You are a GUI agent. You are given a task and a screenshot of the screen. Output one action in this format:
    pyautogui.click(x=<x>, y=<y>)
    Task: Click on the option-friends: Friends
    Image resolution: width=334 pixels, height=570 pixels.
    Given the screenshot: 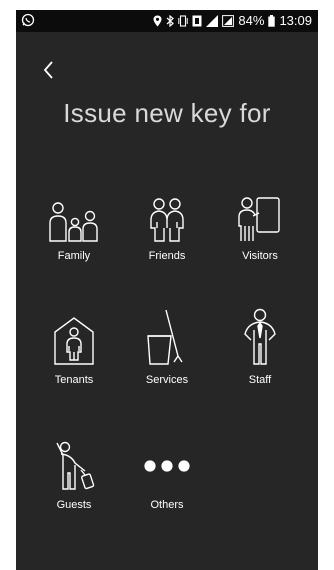 What is the action you would take?
    pyautogui.click(x=167, y=227)
    